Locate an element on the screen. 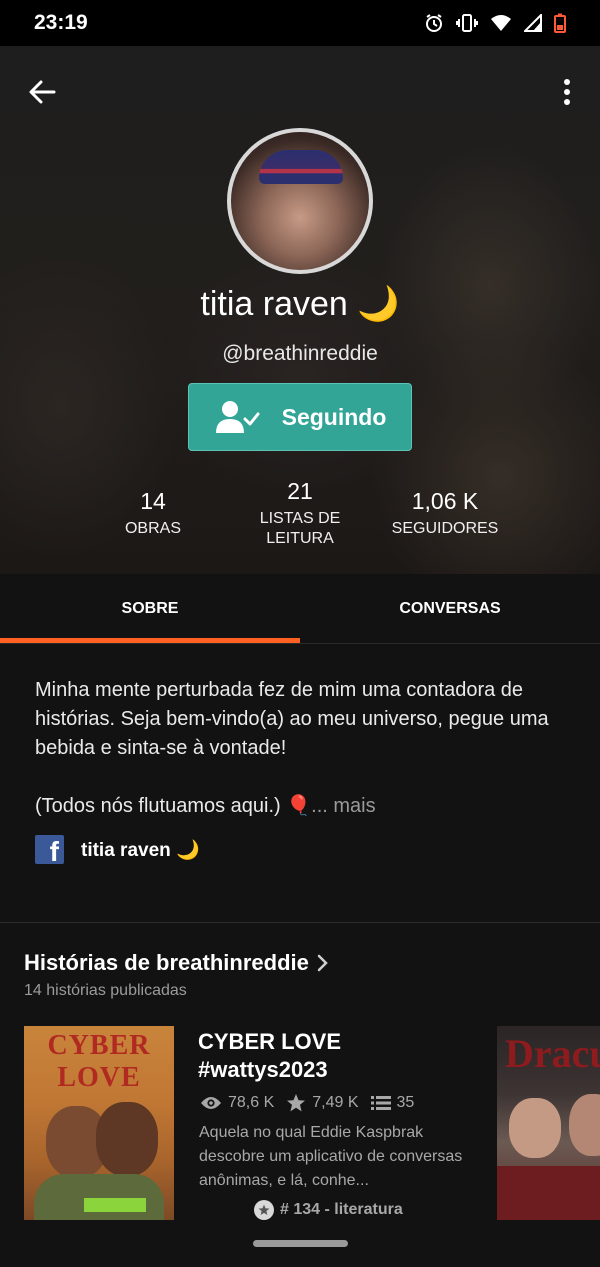  stat-works-value: 14 is located at coordinates (153, 501).